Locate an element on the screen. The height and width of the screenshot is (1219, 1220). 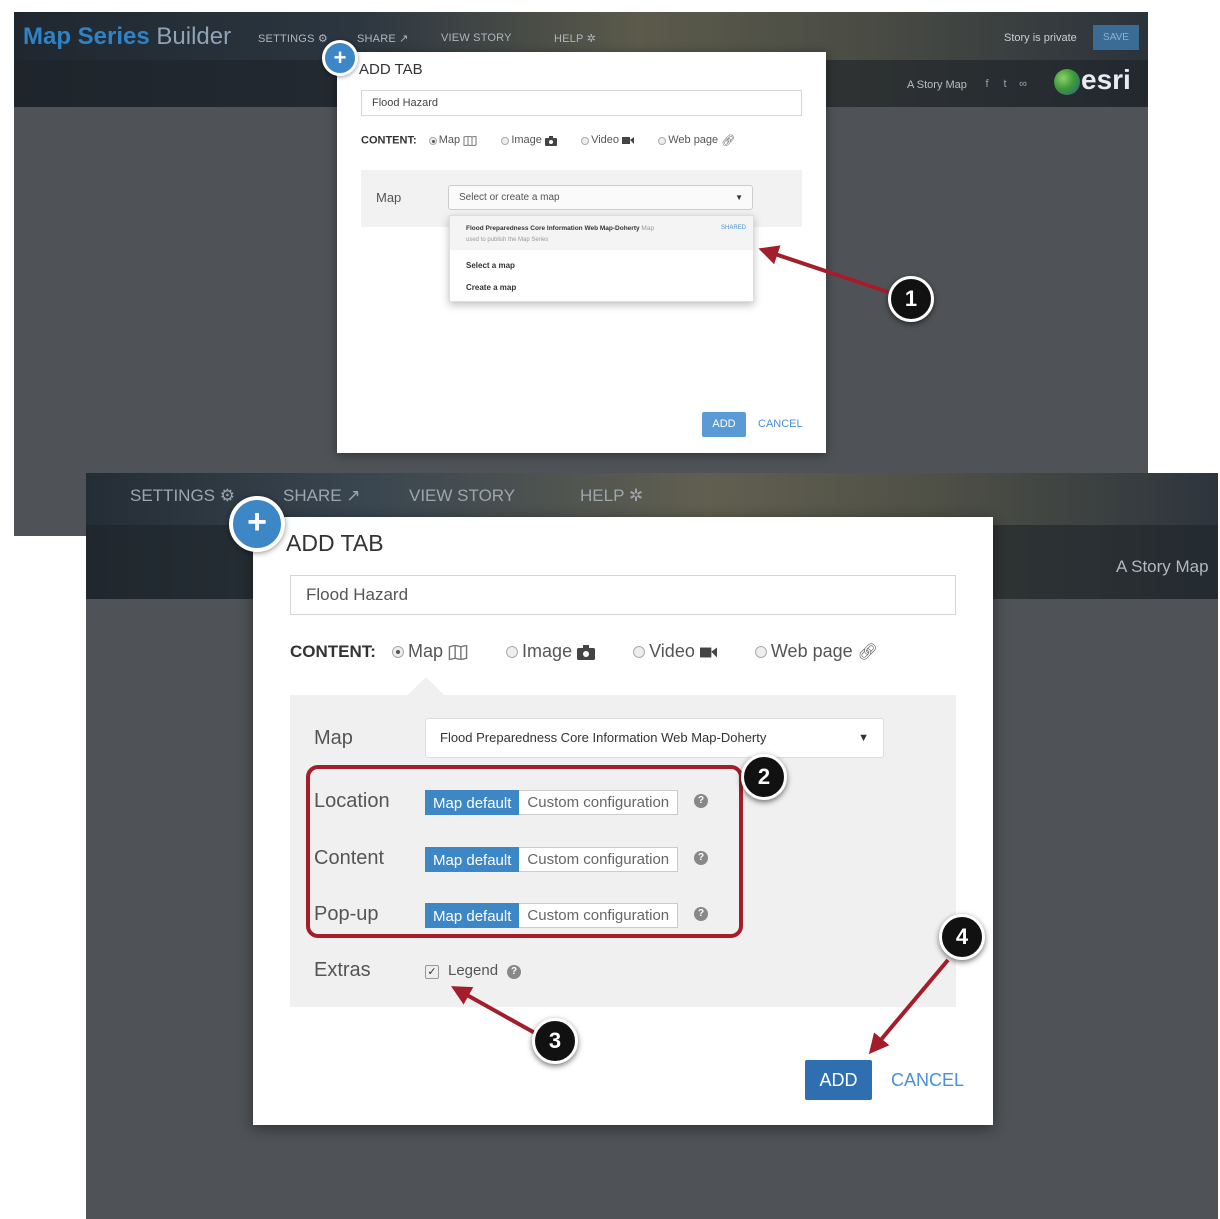
esri-globe-icon is located at coordinates (1067, 82).